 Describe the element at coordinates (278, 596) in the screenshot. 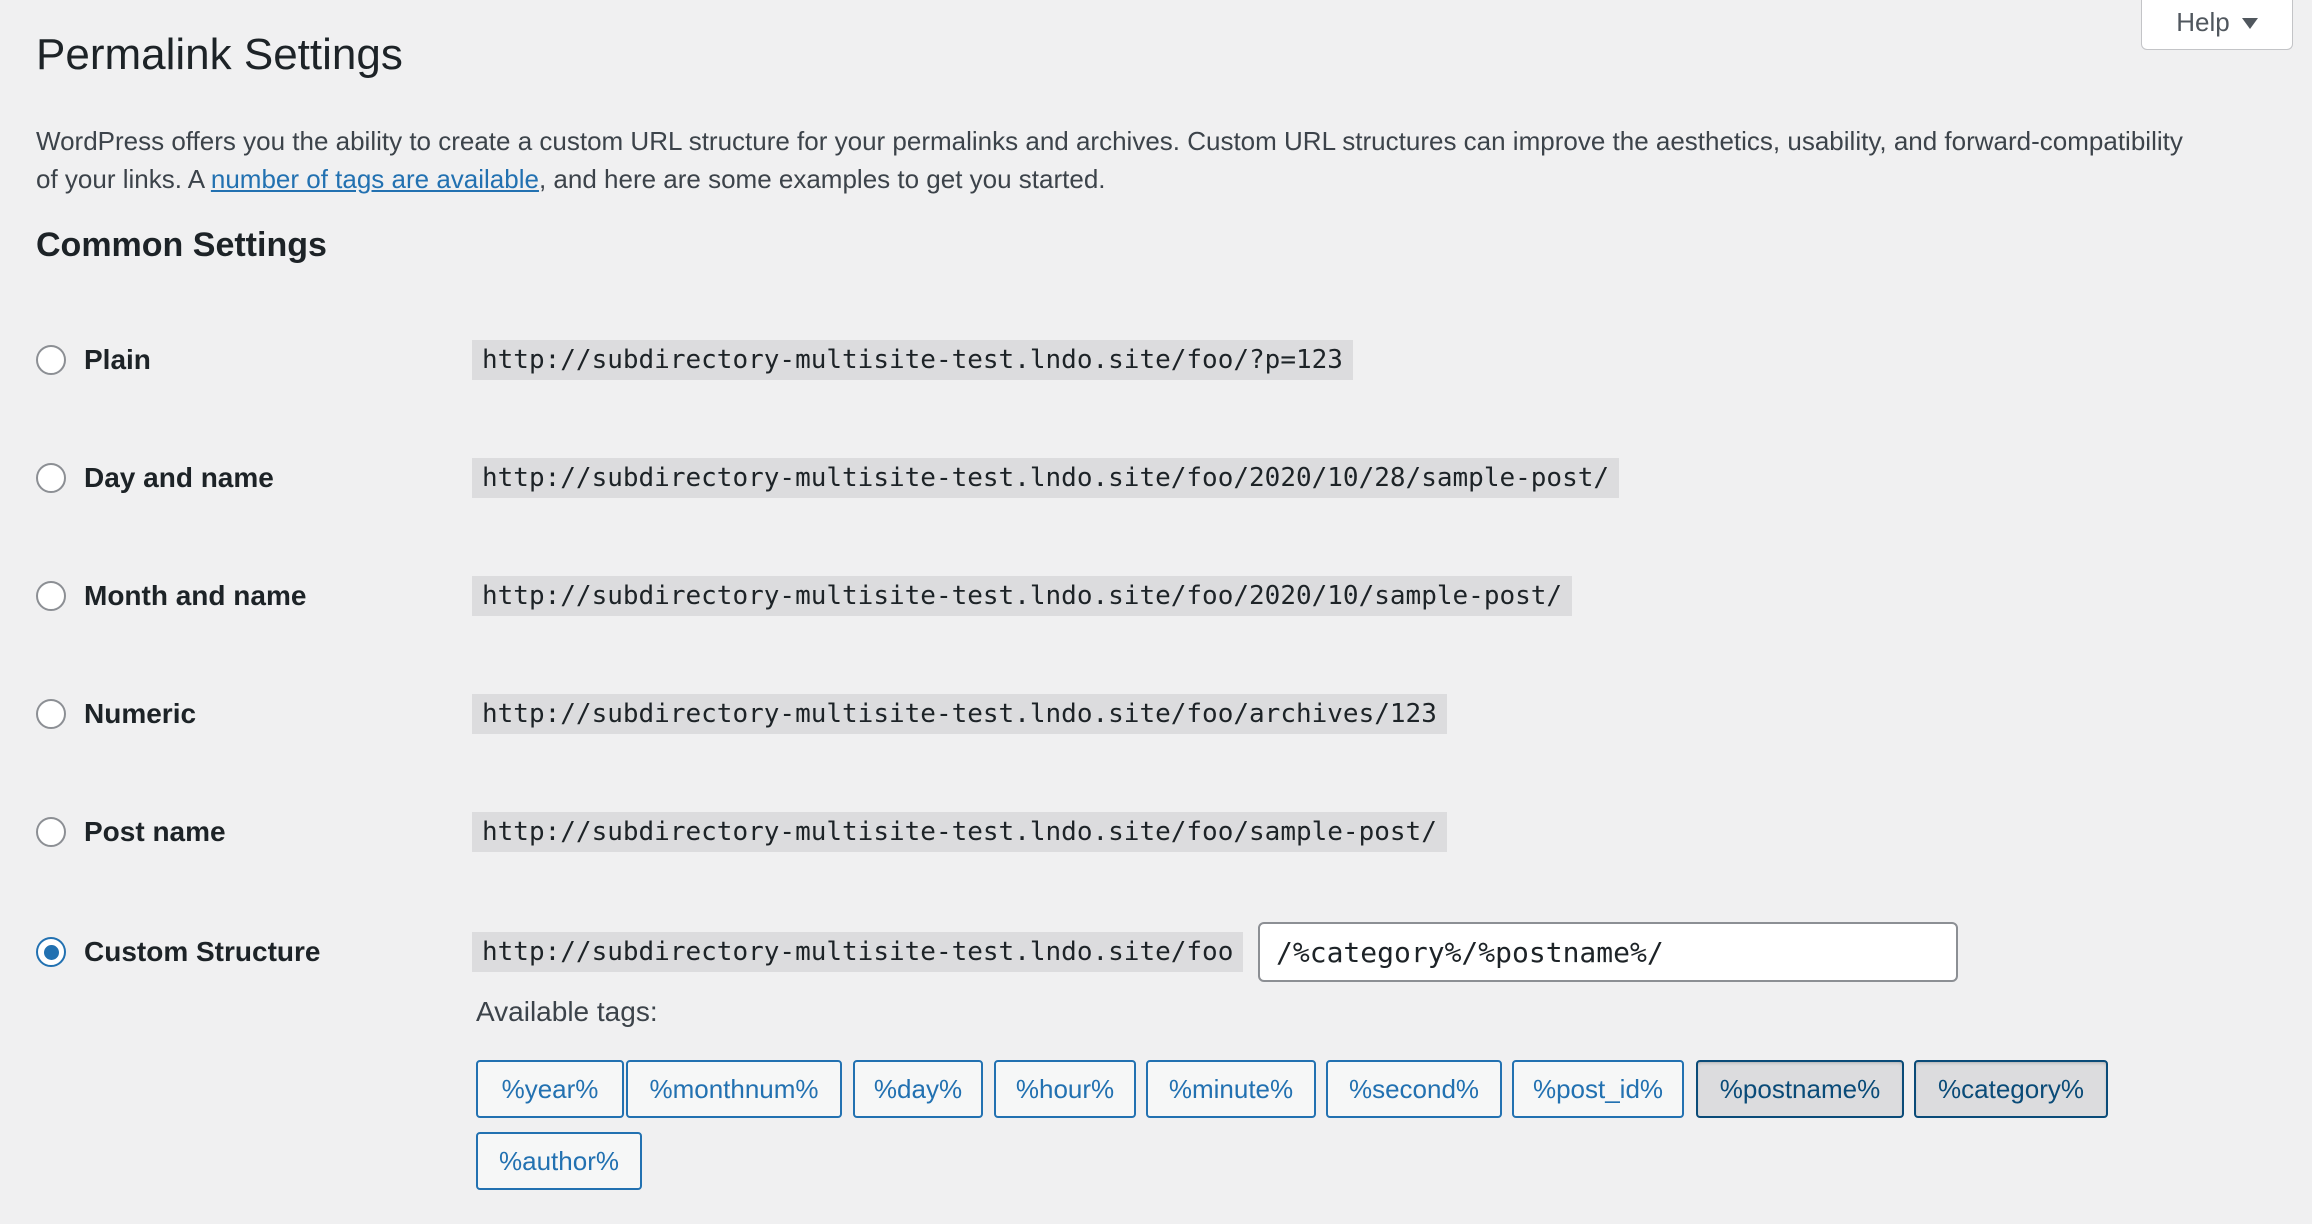

I see `option-label-month-and-name: Month and name` at that location.